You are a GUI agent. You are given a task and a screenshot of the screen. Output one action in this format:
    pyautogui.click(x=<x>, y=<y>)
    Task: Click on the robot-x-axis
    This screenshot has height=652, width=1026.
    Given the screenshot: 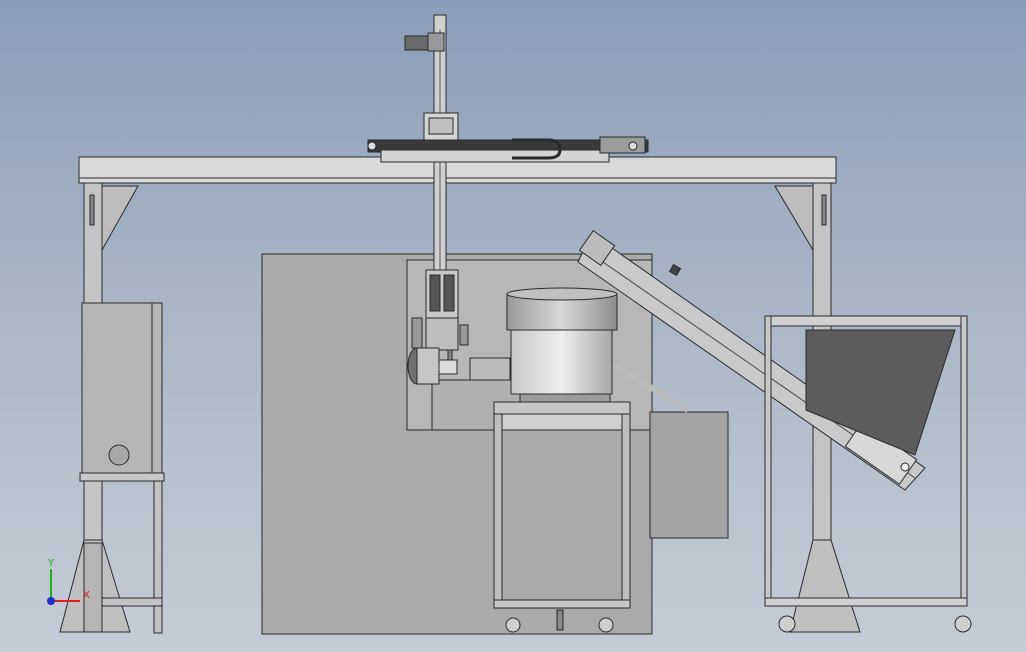 What is the action you would take?
    pyautogui.click(x=508, y=149)
    